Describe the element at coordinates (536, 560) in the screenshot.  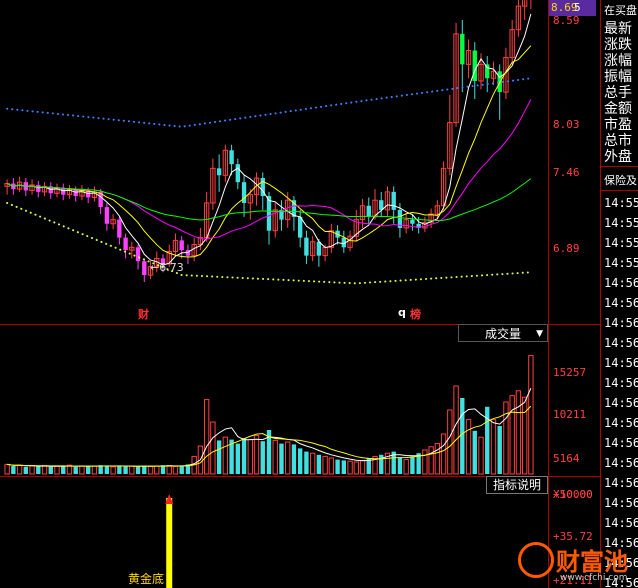
I see `watermark-logo-icon` at that location.